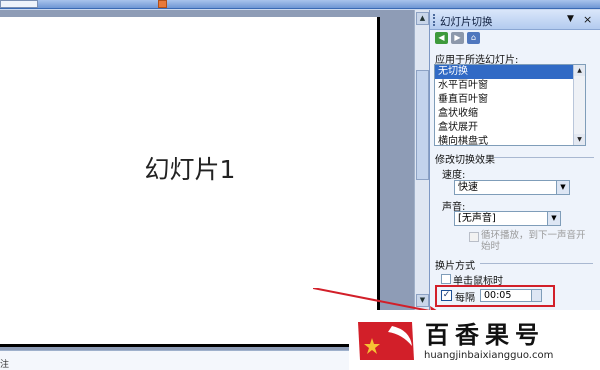 This screenshot has height=370, width=600. I want to click on transition-item: 盒状收缩, so click(510, 114).